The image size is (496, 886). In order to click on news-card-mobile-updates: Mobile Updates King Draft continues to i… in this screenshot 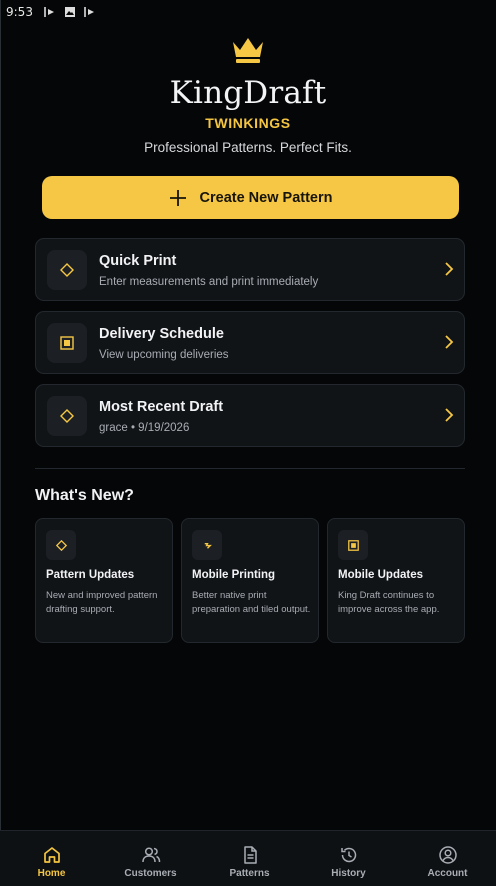, I will do `click(396, 580)`.